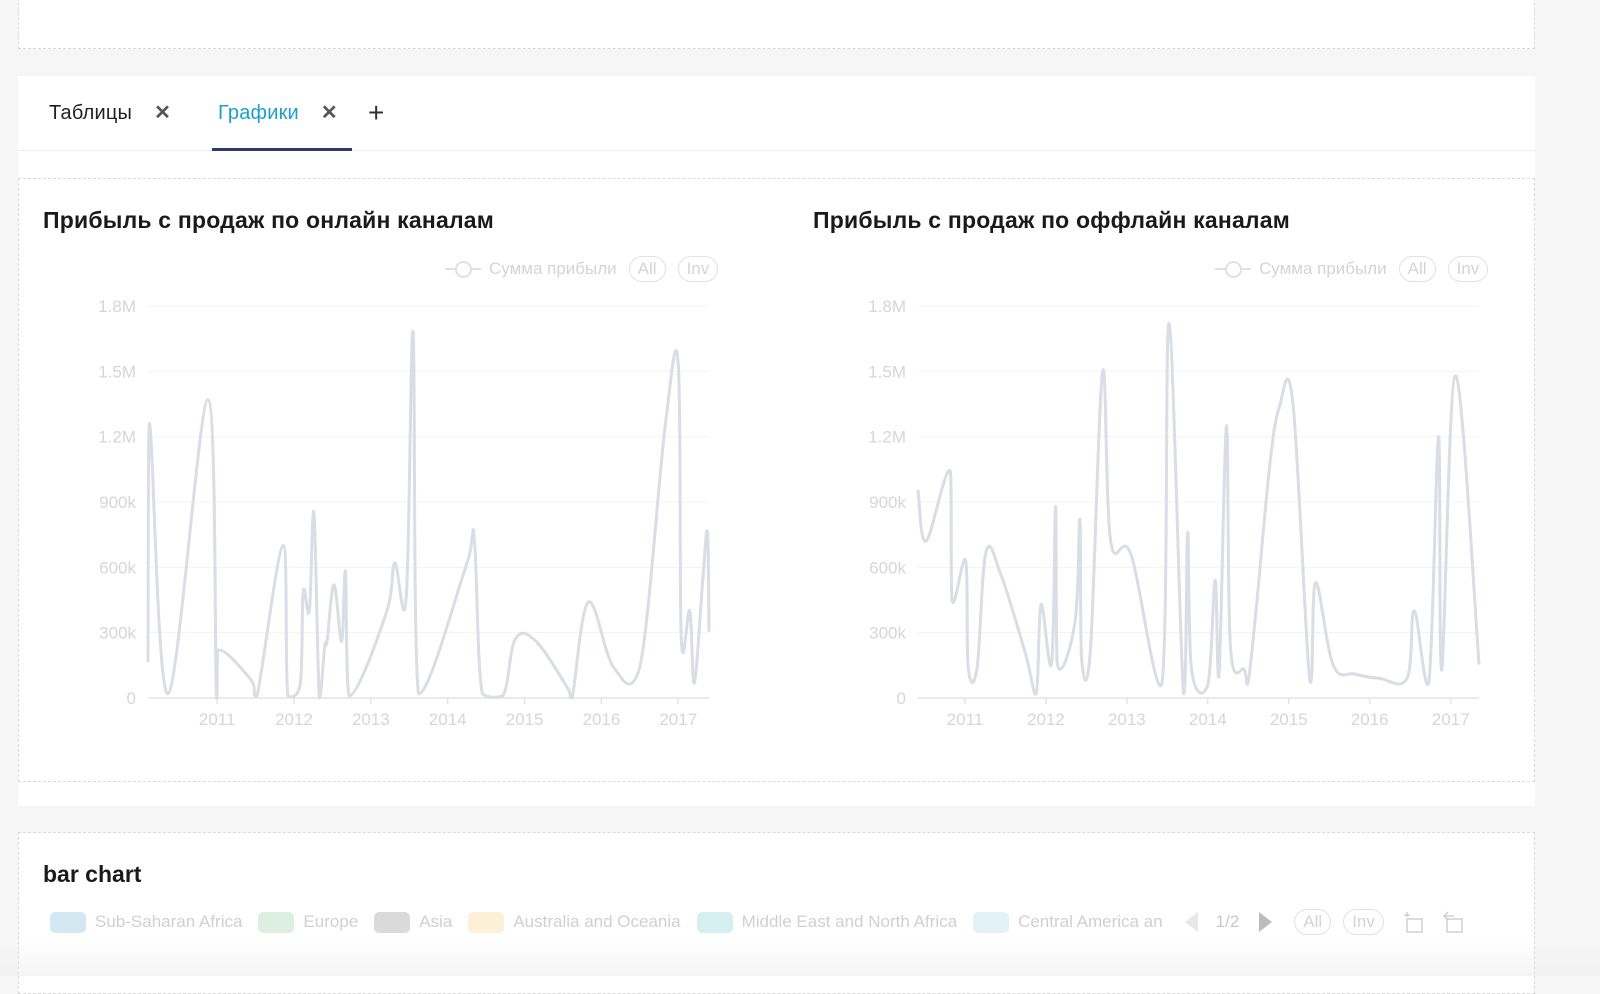 The width and height of the screenshot is (1600, 994). I want to click on legend-label: Europe, so click(331, 921).